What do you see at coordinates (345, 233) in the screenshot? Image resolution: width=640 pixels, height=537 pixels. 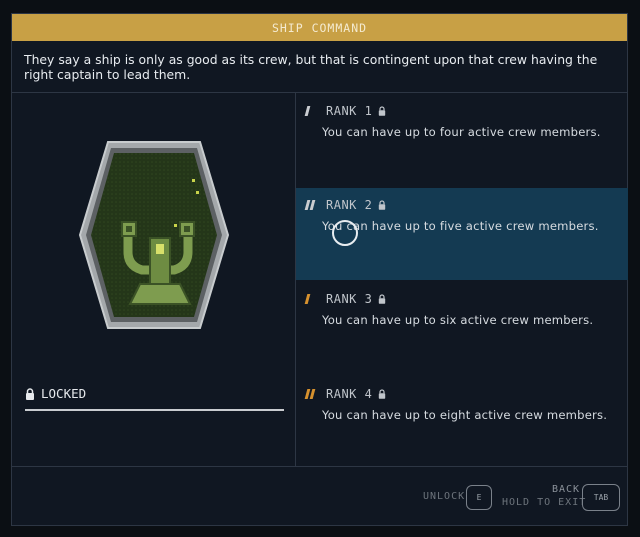 I see `cursor-reticle` at bounding box center [345, 233].